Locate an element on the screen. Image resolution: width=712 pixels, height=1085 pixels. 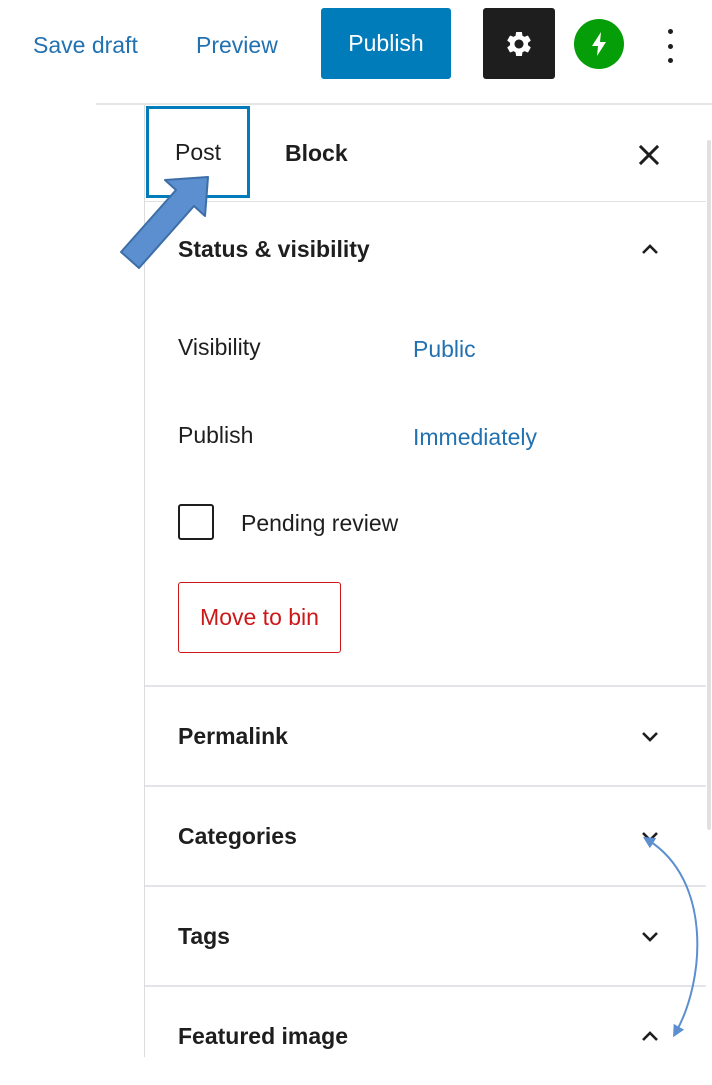
panel-title: Categories is located at coordinates (237, 835).